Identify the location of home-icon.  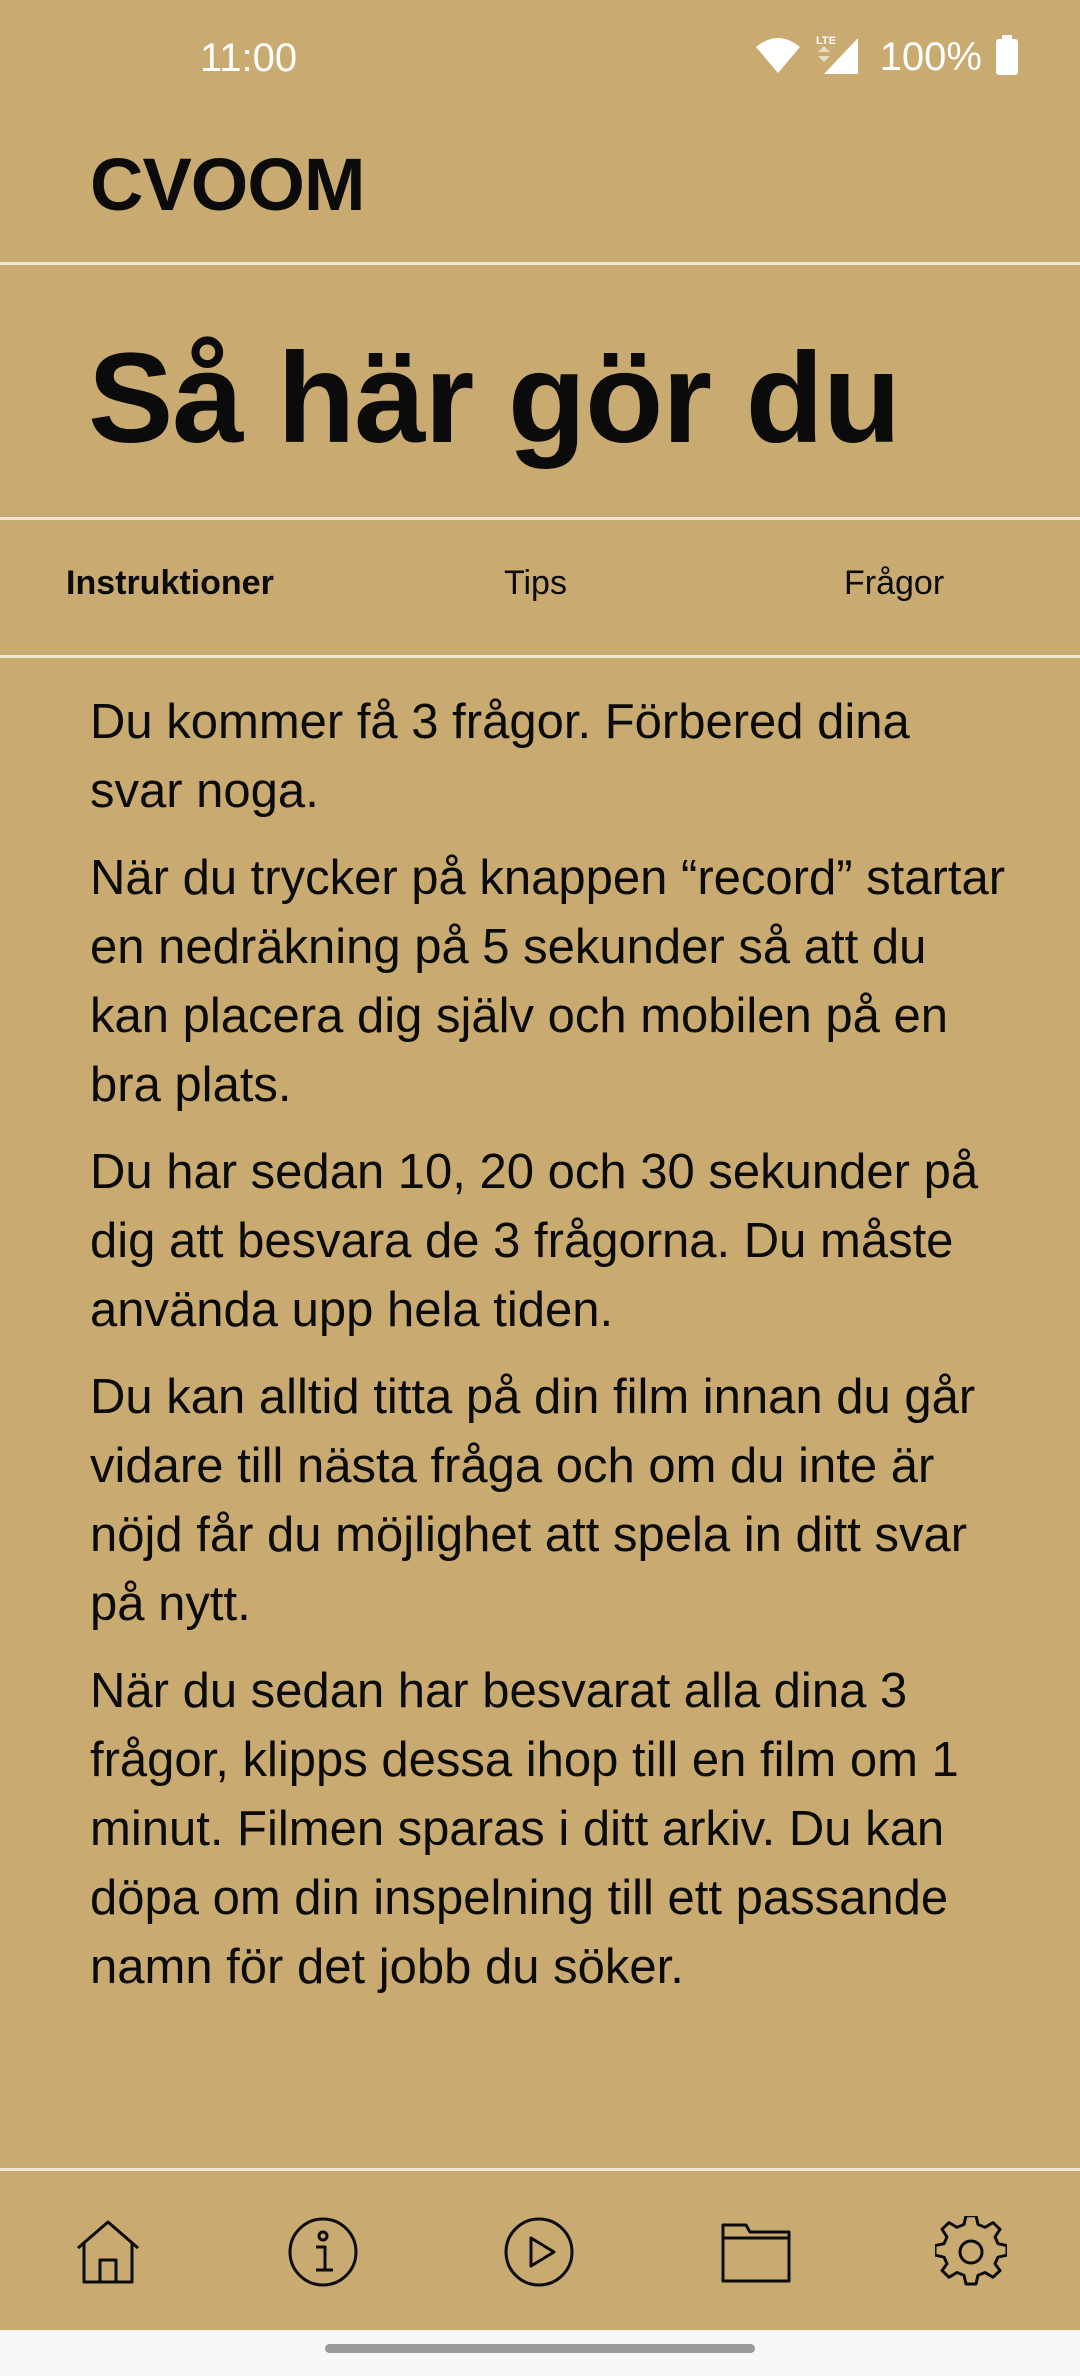
(108, 2254).